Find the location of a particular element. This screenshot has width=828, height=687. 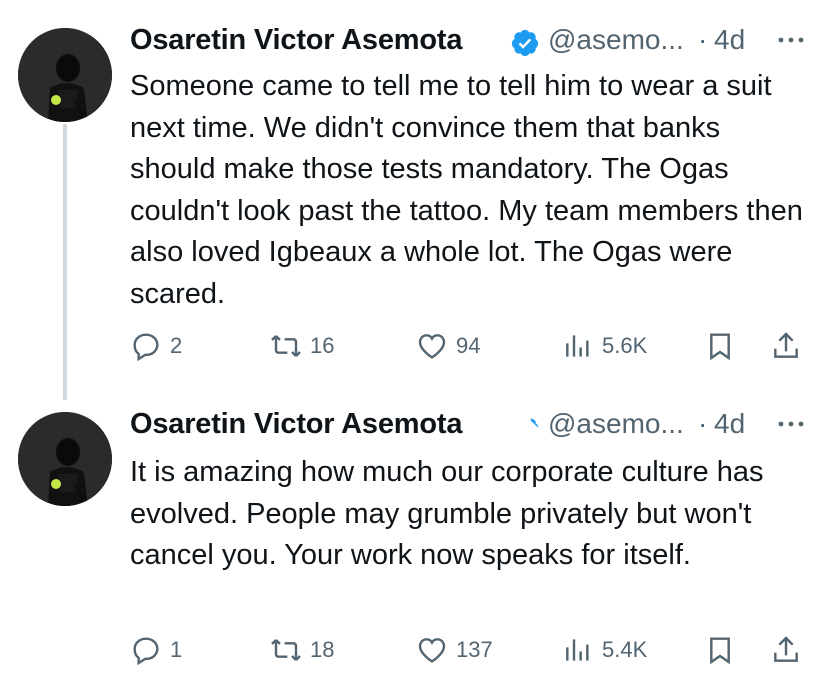

like-count: 137 is located at coordinates (474, 649).